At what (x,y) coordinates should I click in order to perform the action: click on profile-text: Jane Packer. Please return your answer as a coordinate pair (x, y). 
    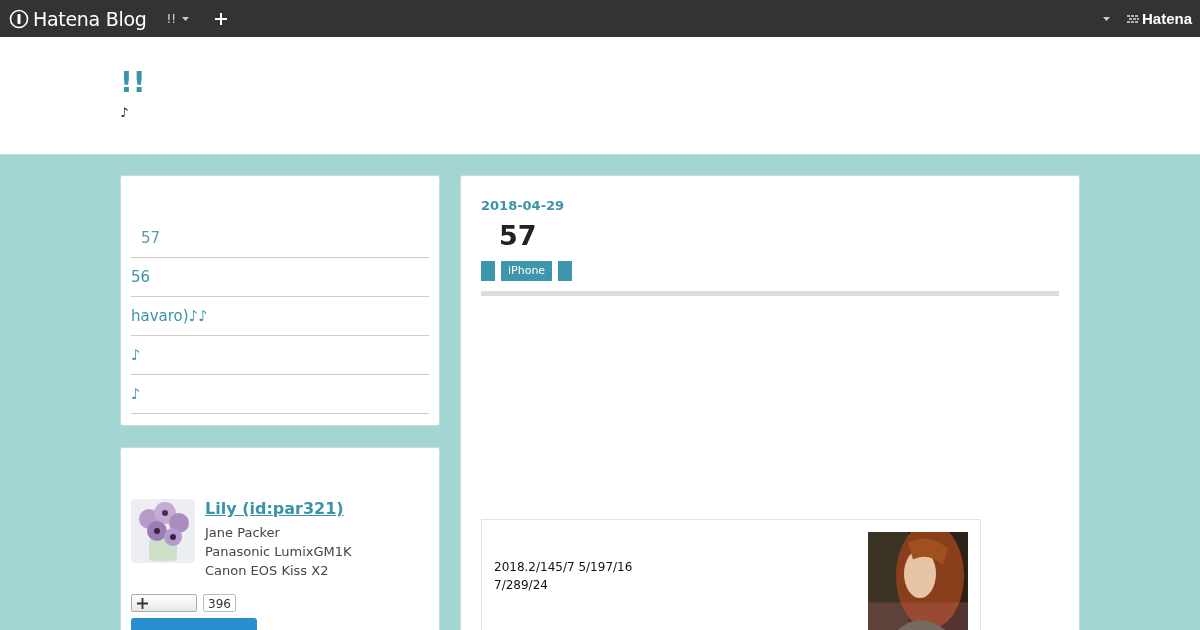
    Looking at the image, I should click on (243, 533).